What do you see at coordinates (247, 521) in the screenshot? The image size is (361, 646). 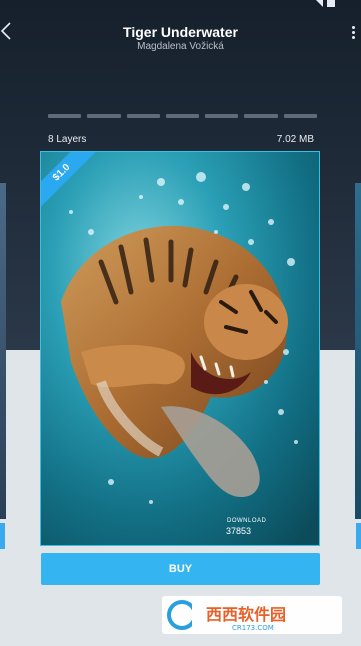 I see `download-label: DOWNLOAD` at bounding box center [247, 521].